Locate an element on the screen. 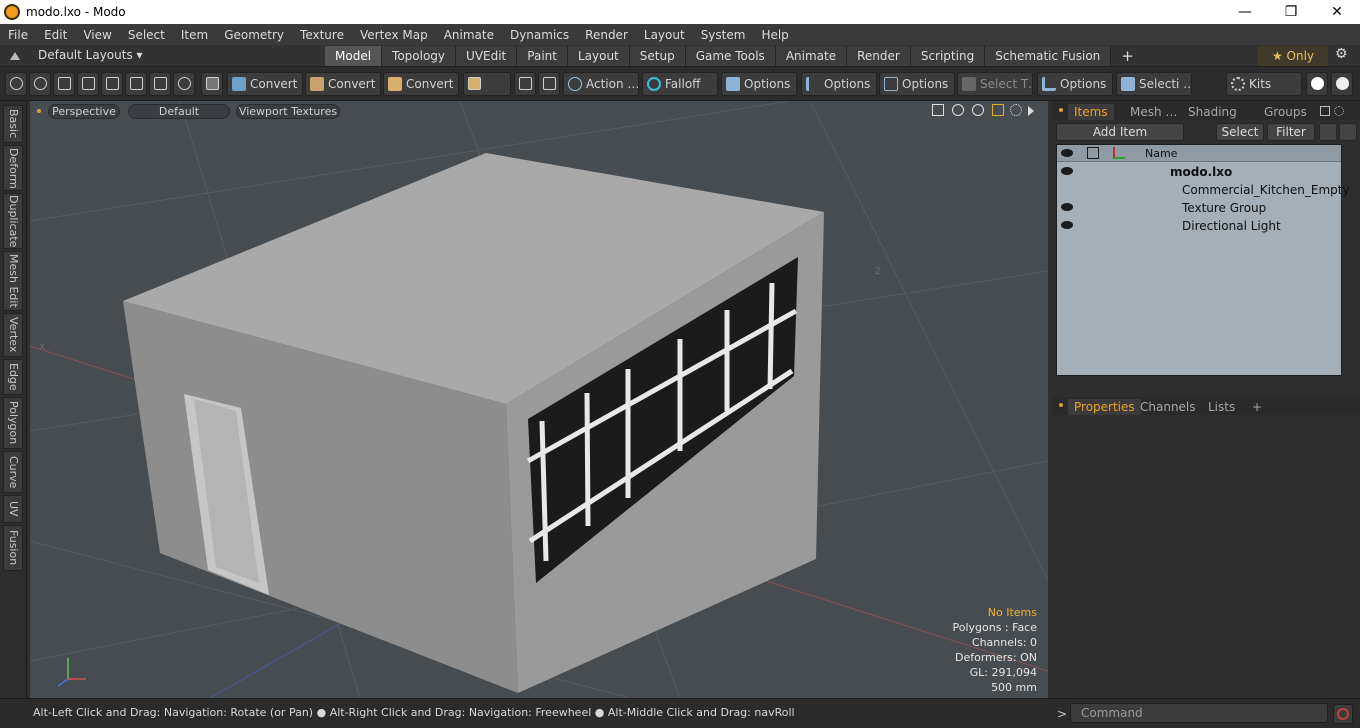  tab-groups: Groups is located at coordinates (1285, 112).